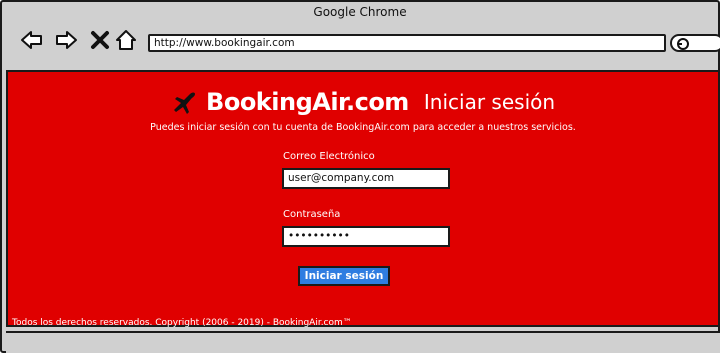 Image resolution: width=720 pixels, height=353 pixels. What do you see at coordinates (695, 43) in the screenshot?
I see `search-field` at bounding box center [695, 43].